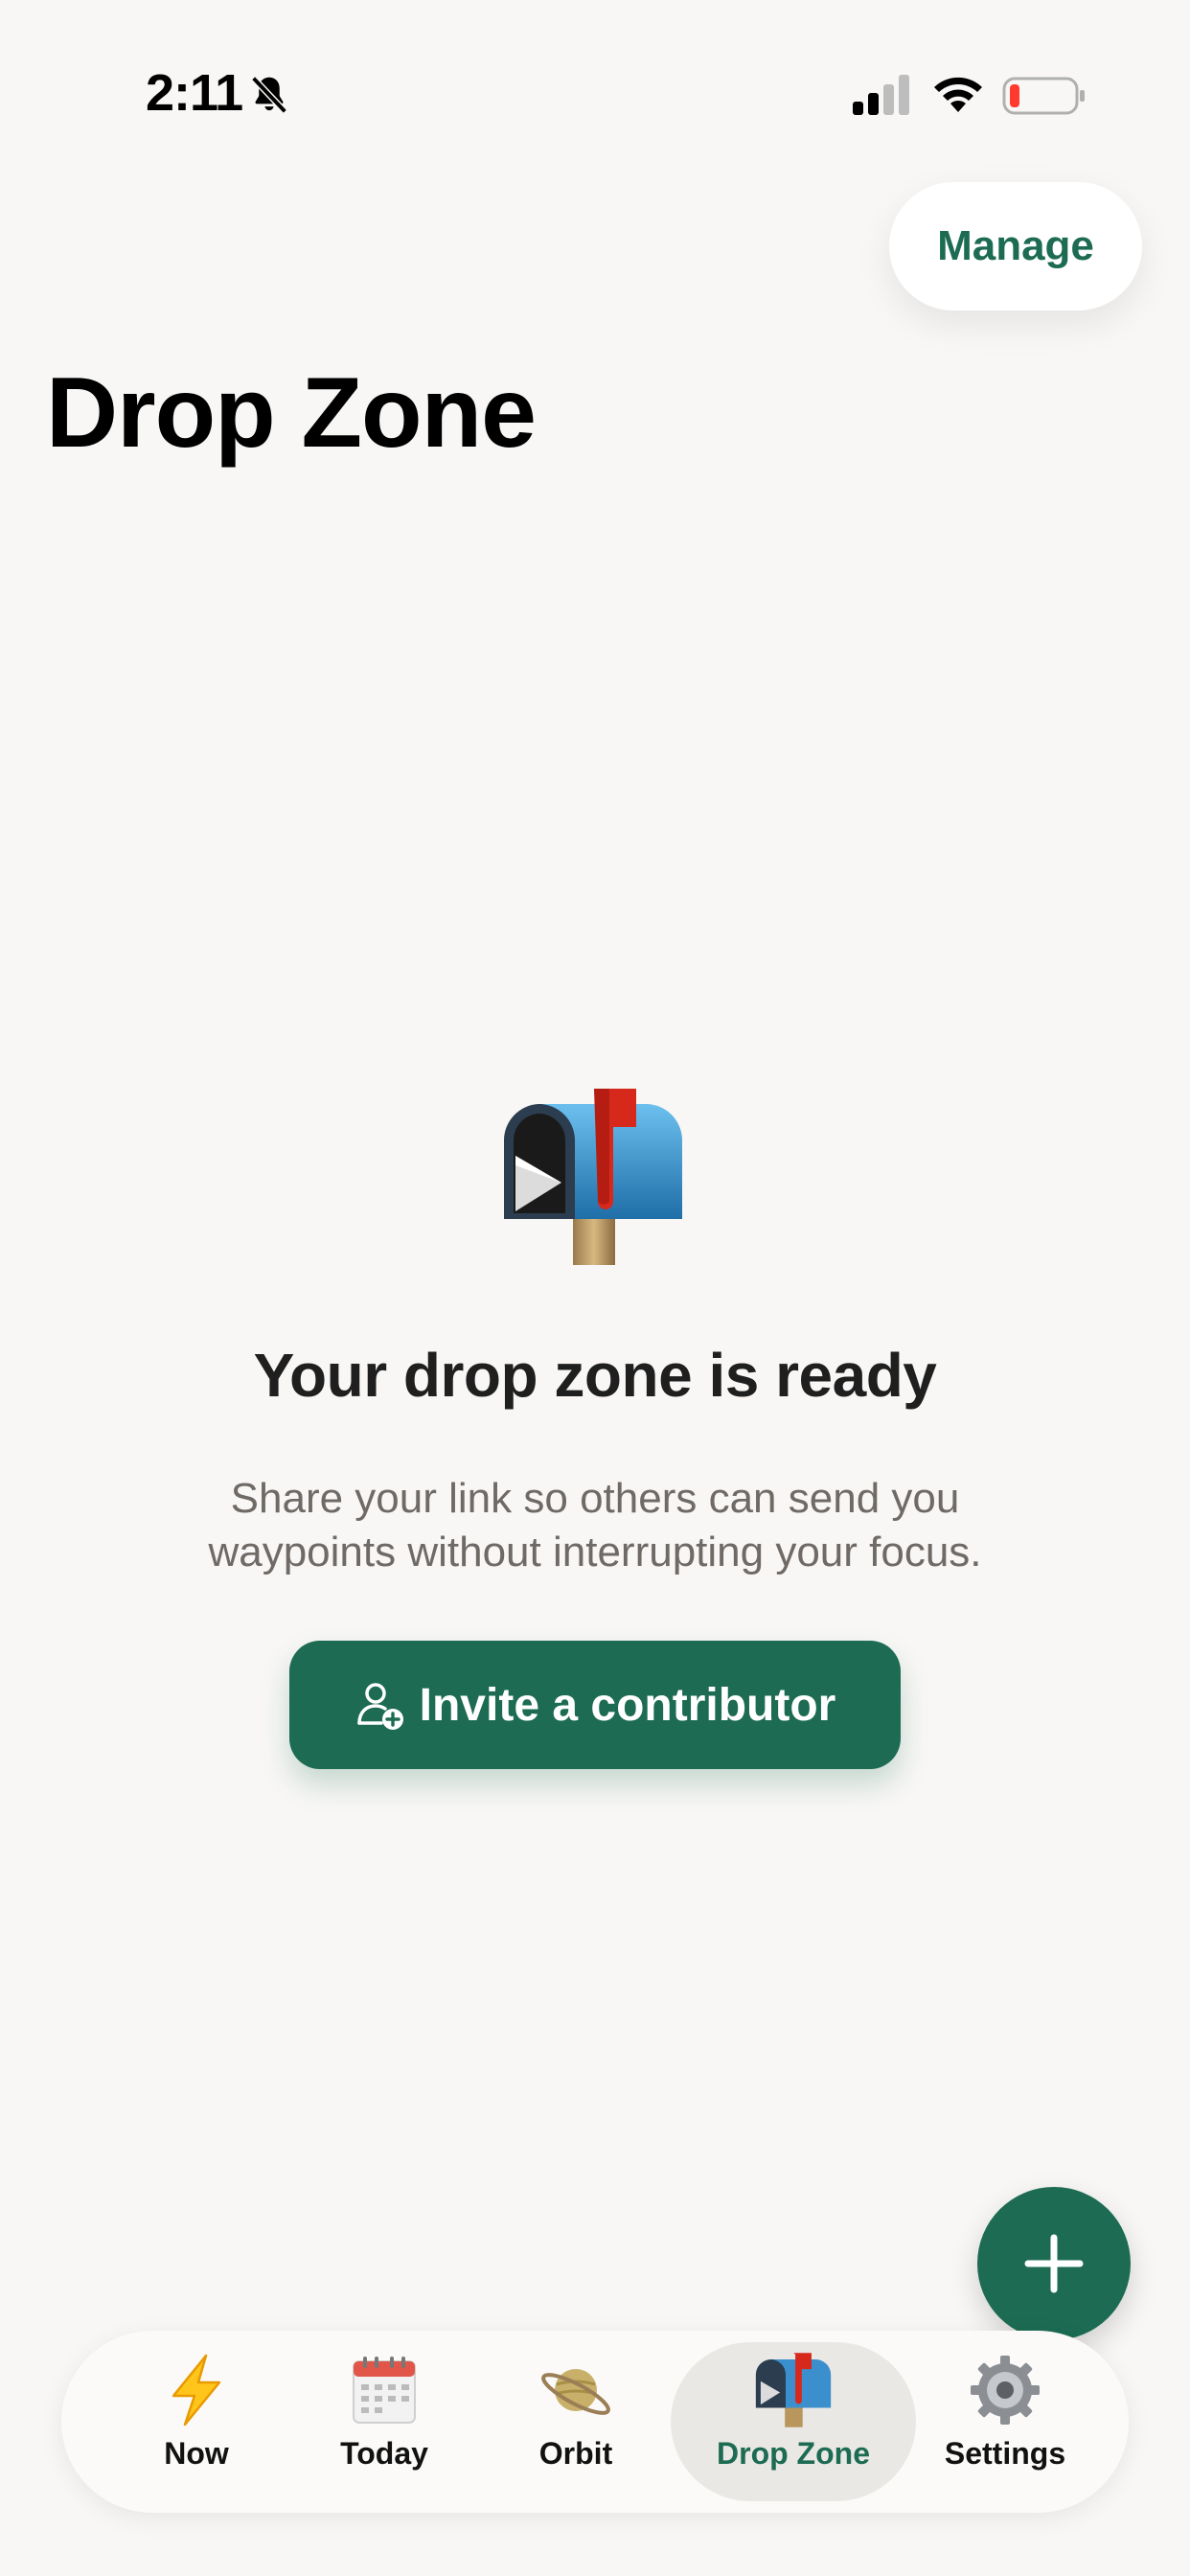 The image size is (1190, 2576). I want to click on invite-contributor-button: Invite a contributor, so click(595, 1705).